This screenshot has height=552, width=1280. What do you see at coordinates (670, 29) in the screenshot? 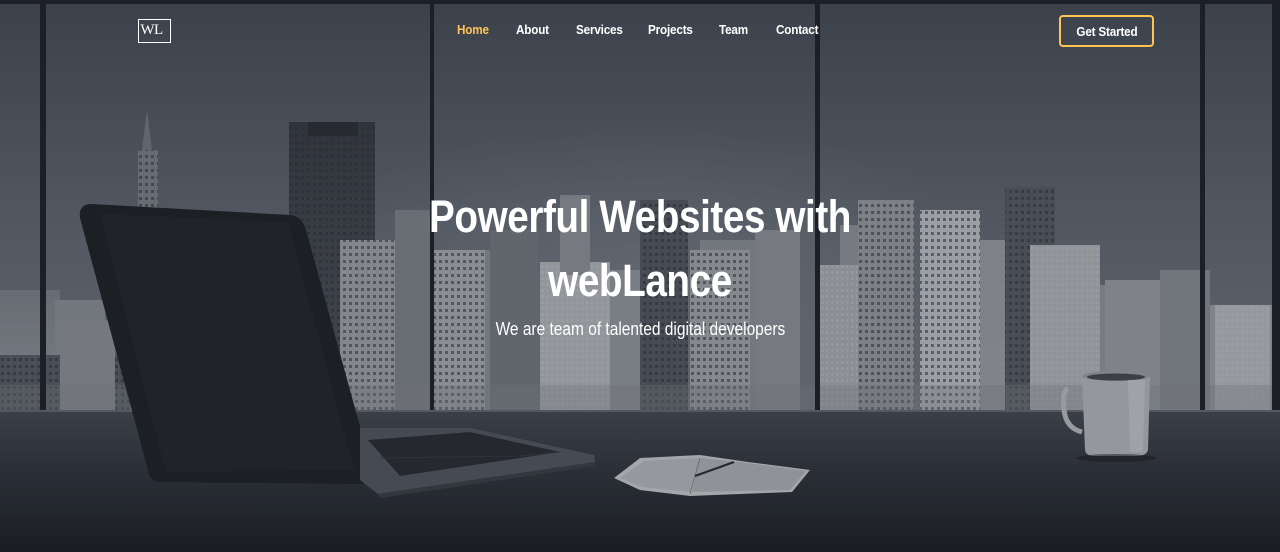
I see `nav-link-projects: Projects` at bounding box center [670, 29].